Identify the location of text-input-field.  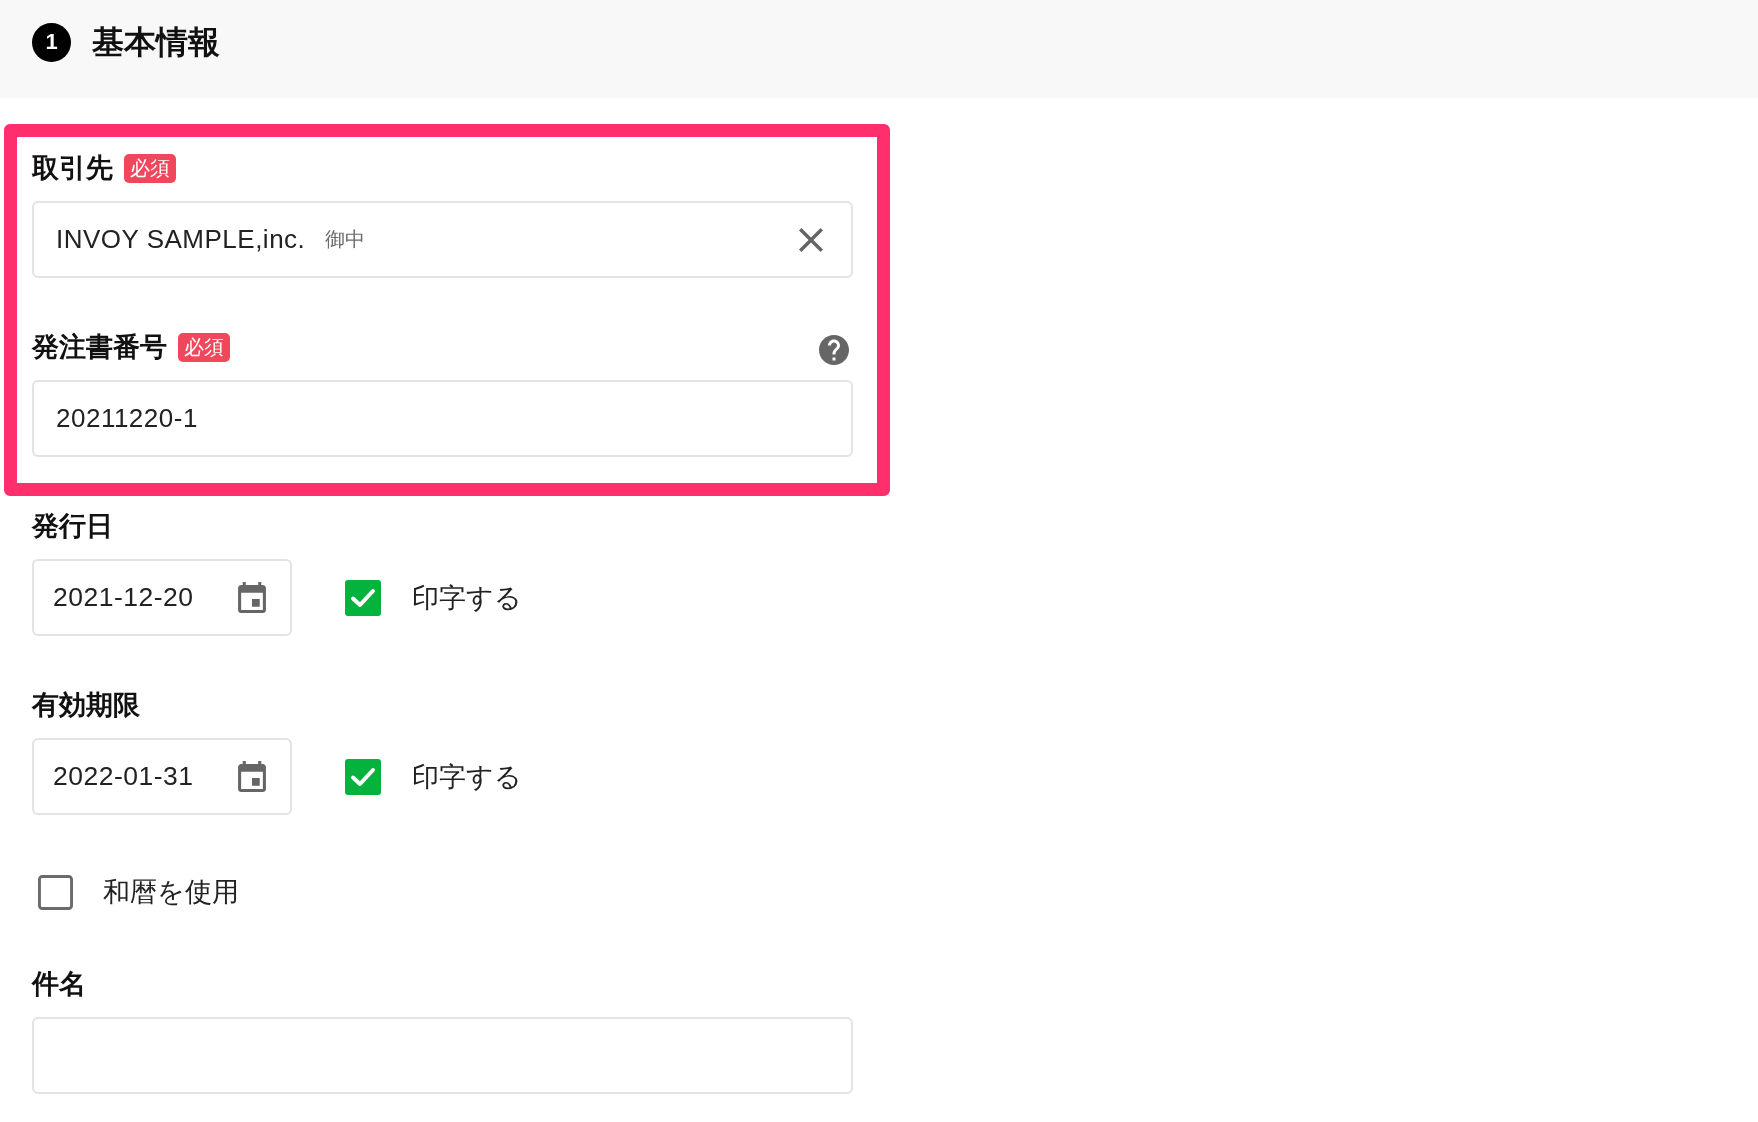
(442, 1055).